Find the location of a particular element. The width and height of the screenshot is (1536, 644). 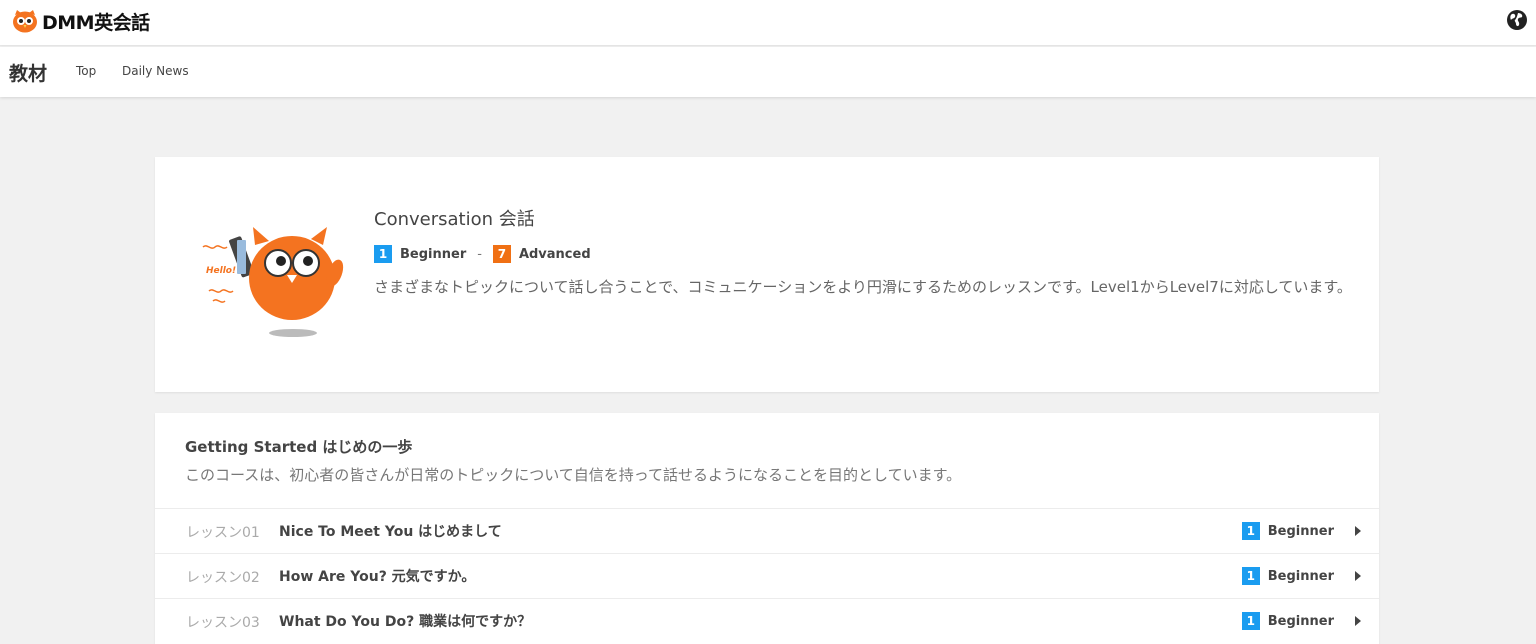

level-start-label: Beginner is located at coordinates (433, 254).